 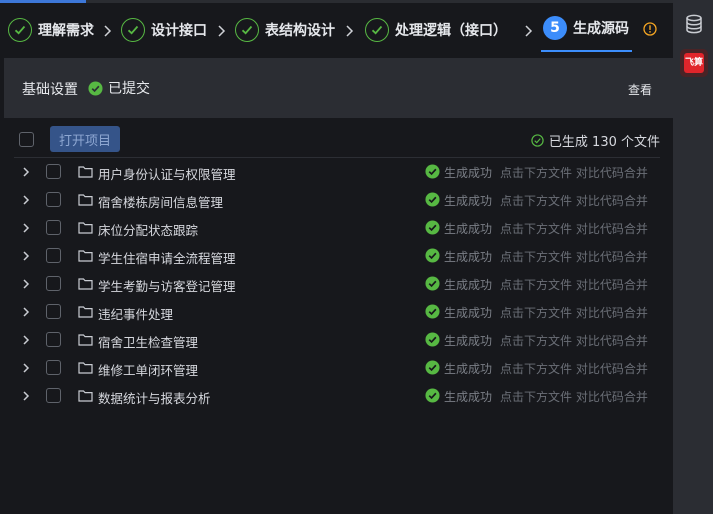 I want to click on module-name: 宿舍楼栋房间信息管理, so click(x=161, y=202).